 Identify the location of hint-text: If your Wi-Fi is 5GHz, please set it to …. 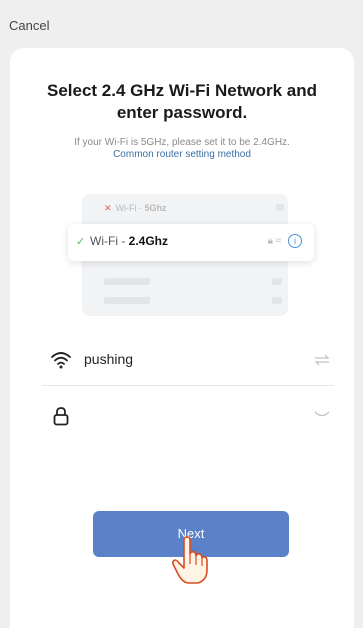
(182, 142).